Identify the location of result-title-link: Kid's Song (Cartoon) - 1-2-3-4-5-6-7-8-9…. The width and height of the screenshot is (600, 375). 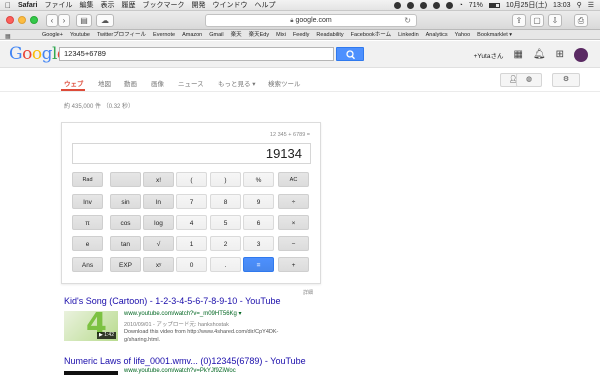
(172, 301).